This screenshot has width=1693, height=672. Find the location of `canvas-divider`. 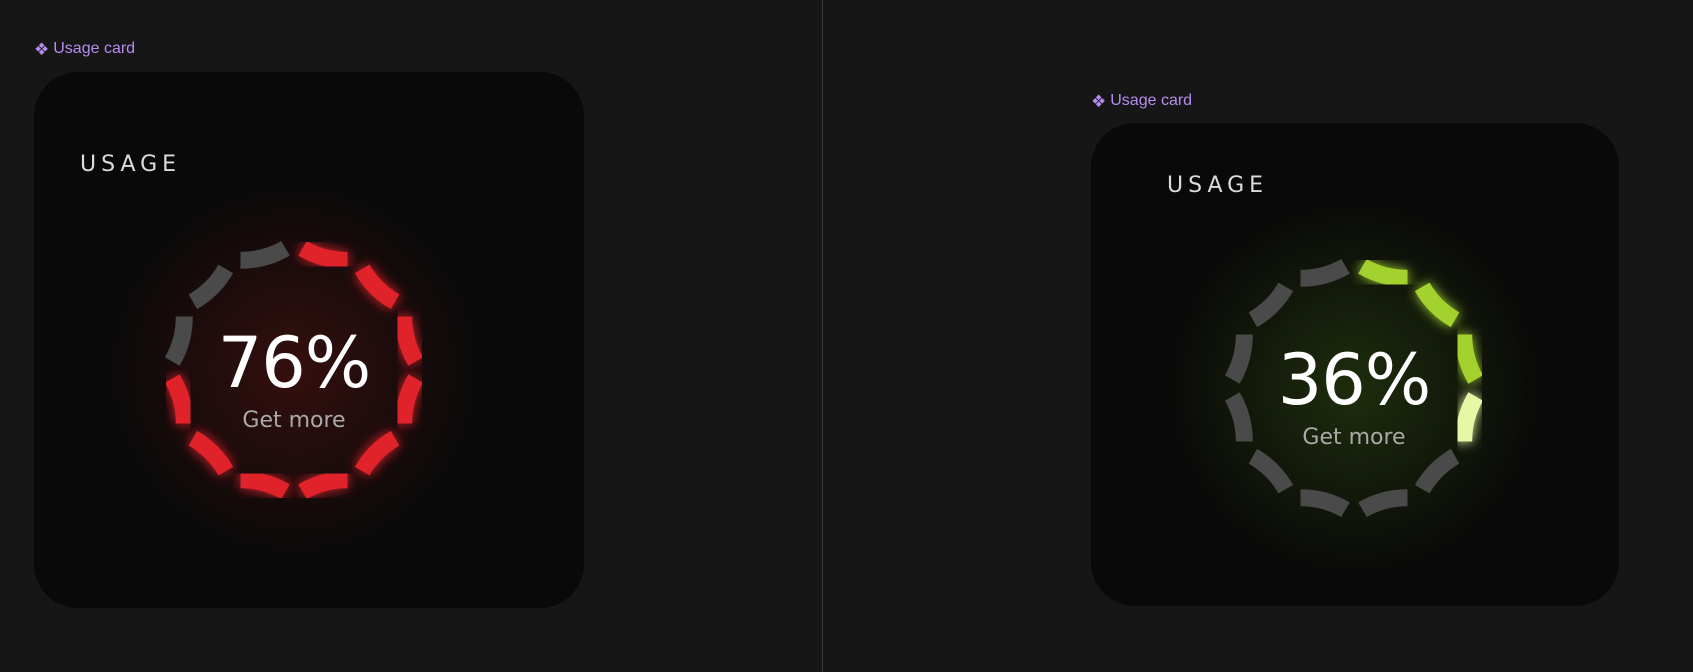

canvas-divider is located at coordinates (822, 336).